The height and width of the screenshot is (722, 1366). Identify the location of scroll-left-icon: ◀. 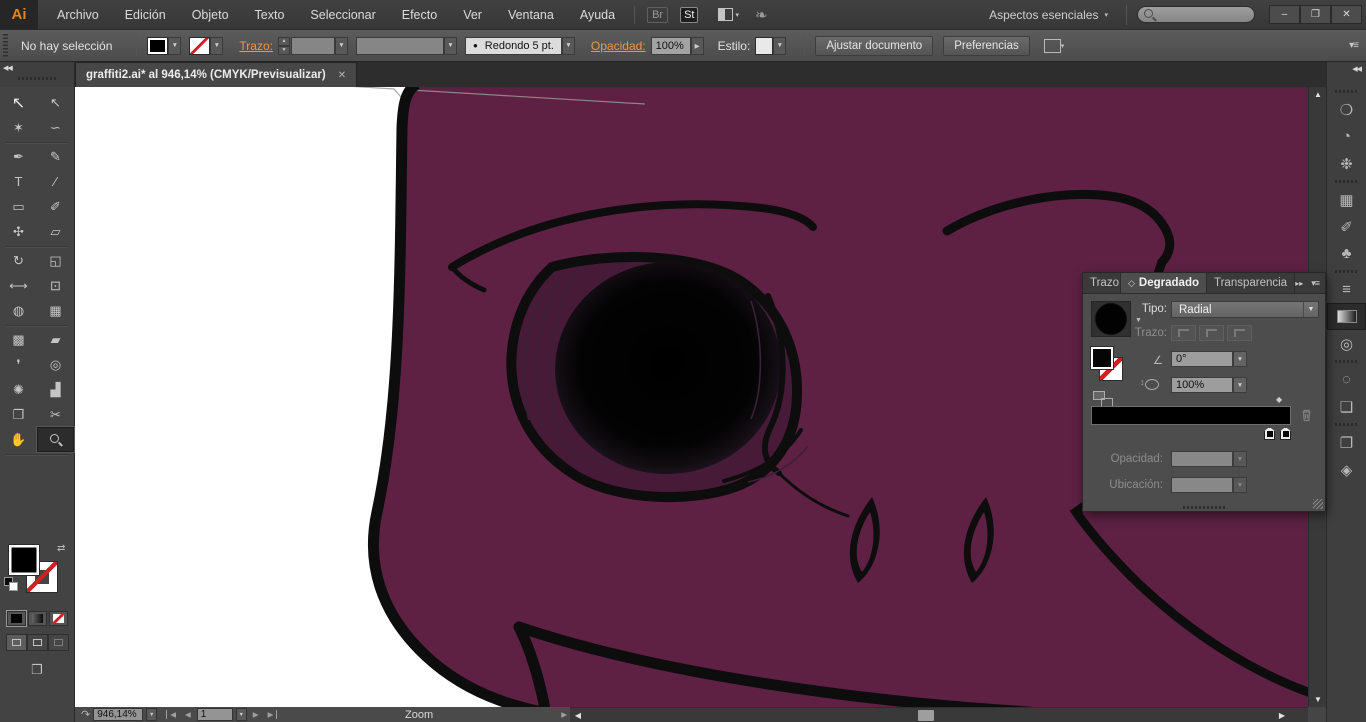
(578, 715).